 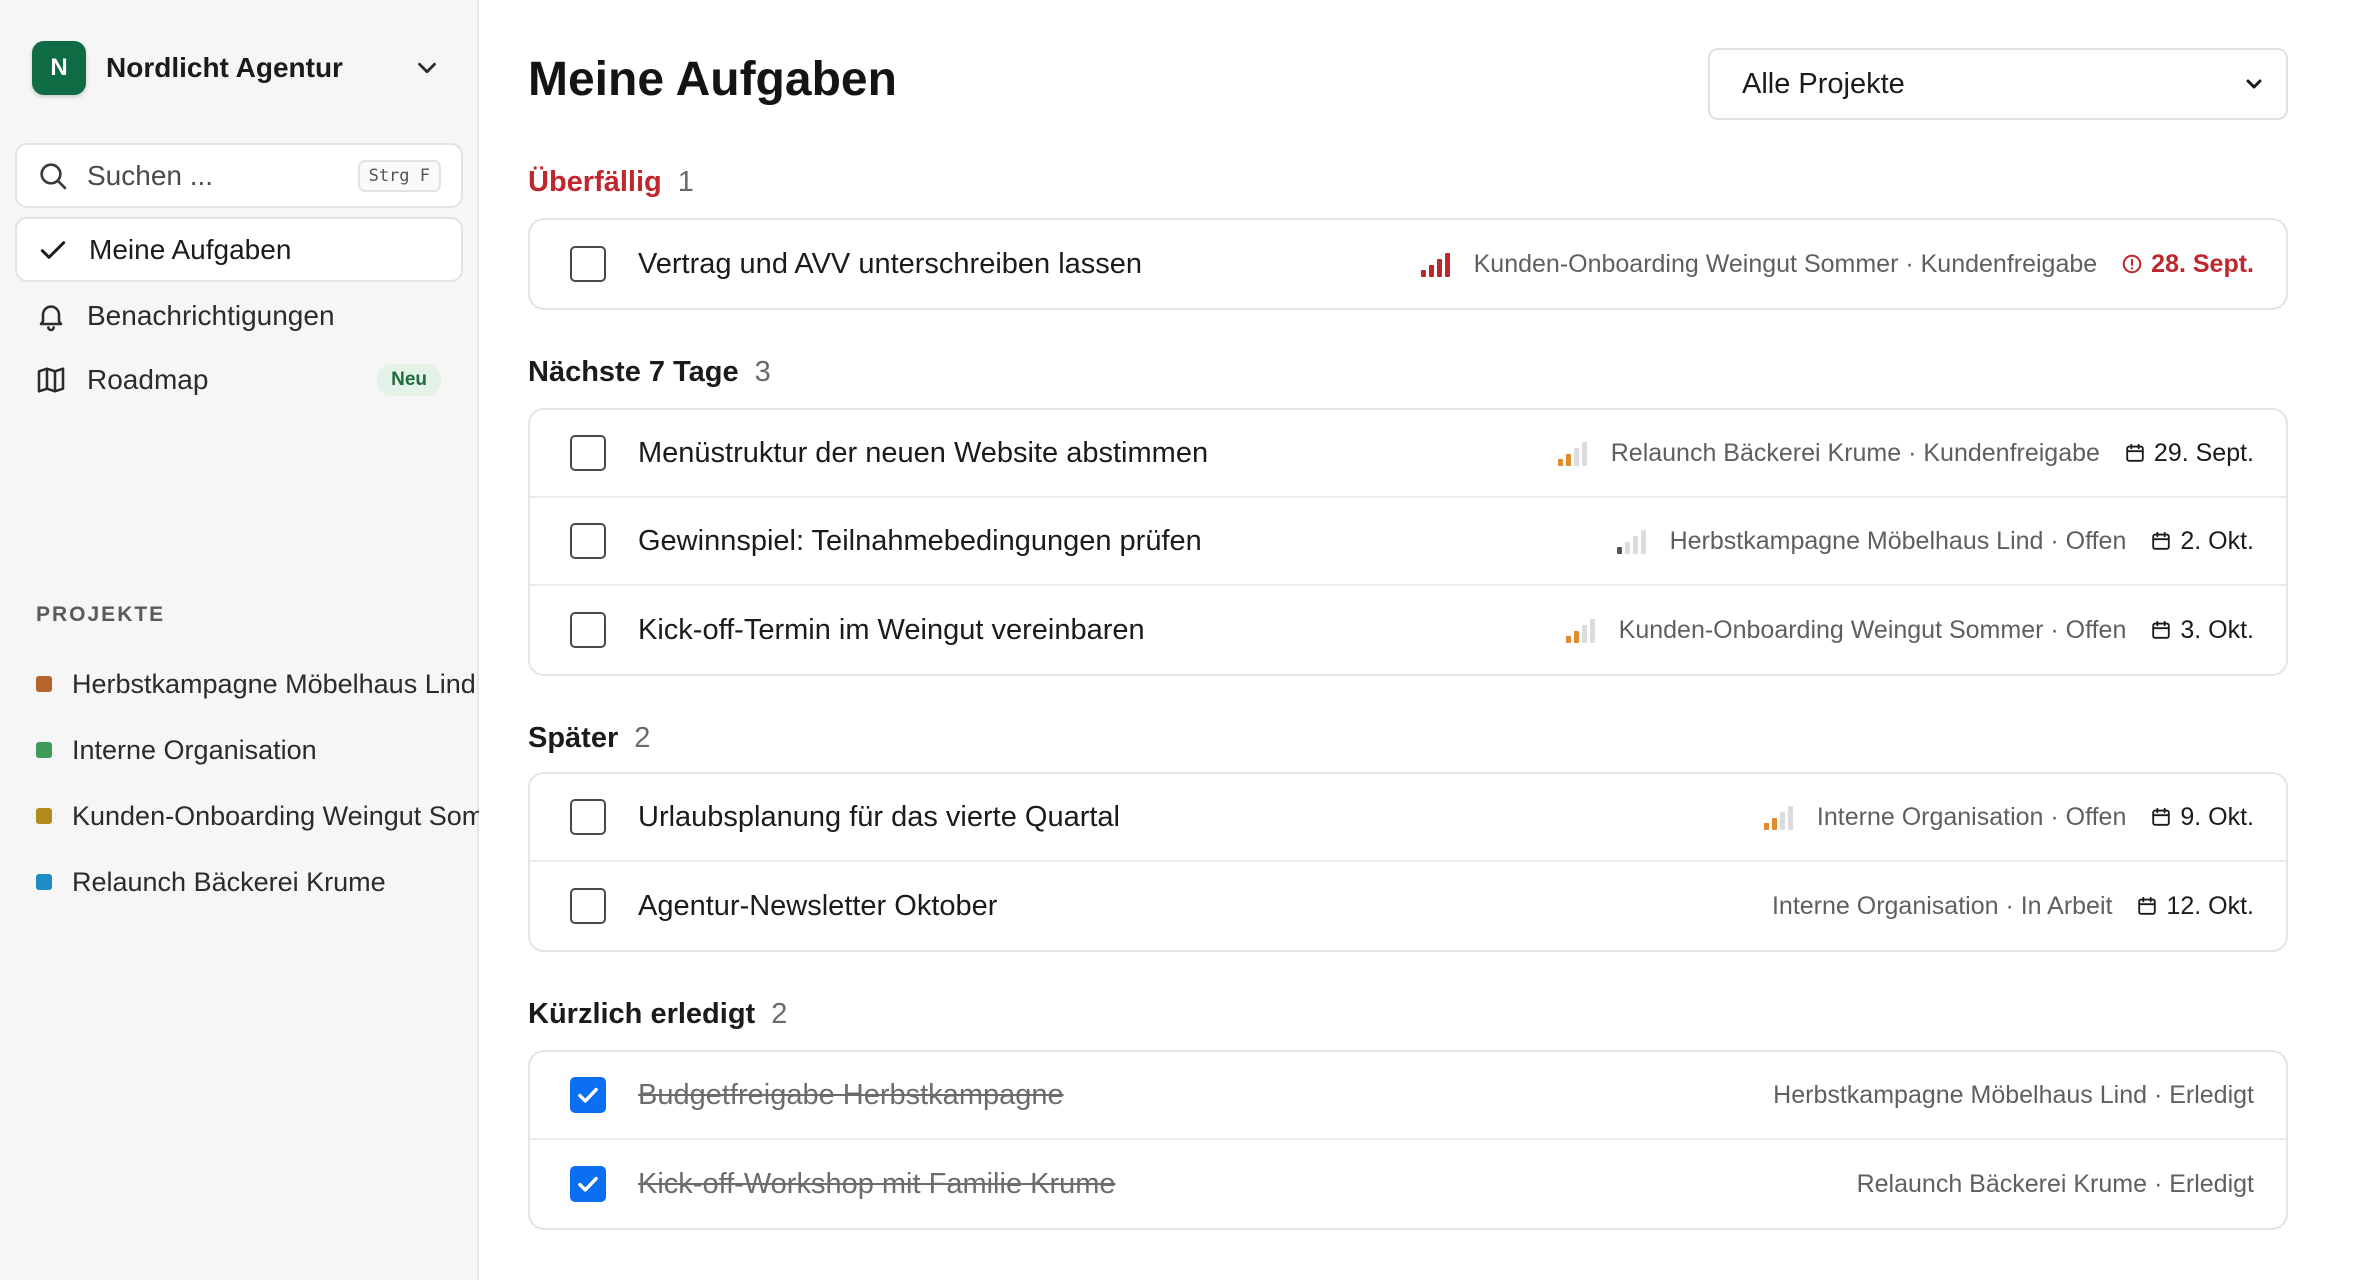 What do you see at coordinates (851, 1094) in the screenshot?
I see `task-title: Budgetfreigabe Herbstkampagne` at bounding box center [851, 1094].